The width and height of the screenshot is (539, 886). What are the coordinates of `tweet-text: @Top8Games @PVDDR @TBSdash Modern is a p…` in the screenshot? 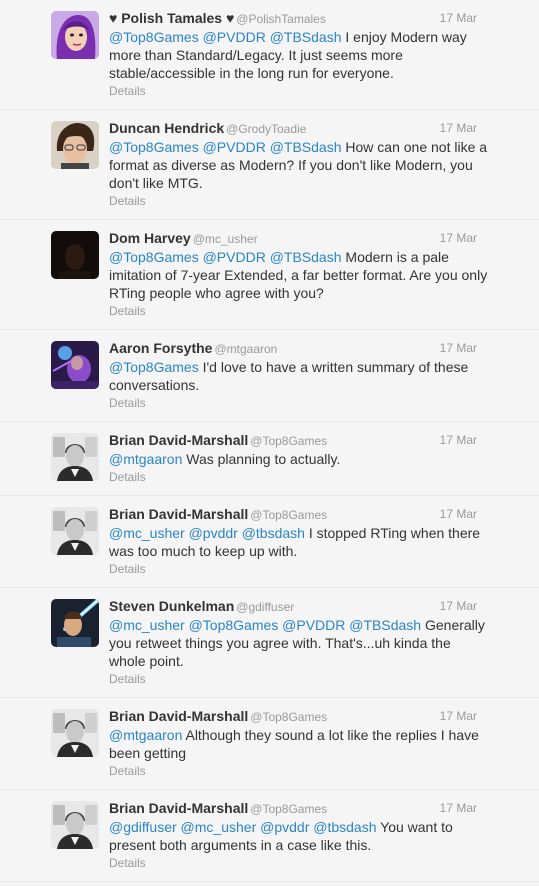 It's located at (299, 275).